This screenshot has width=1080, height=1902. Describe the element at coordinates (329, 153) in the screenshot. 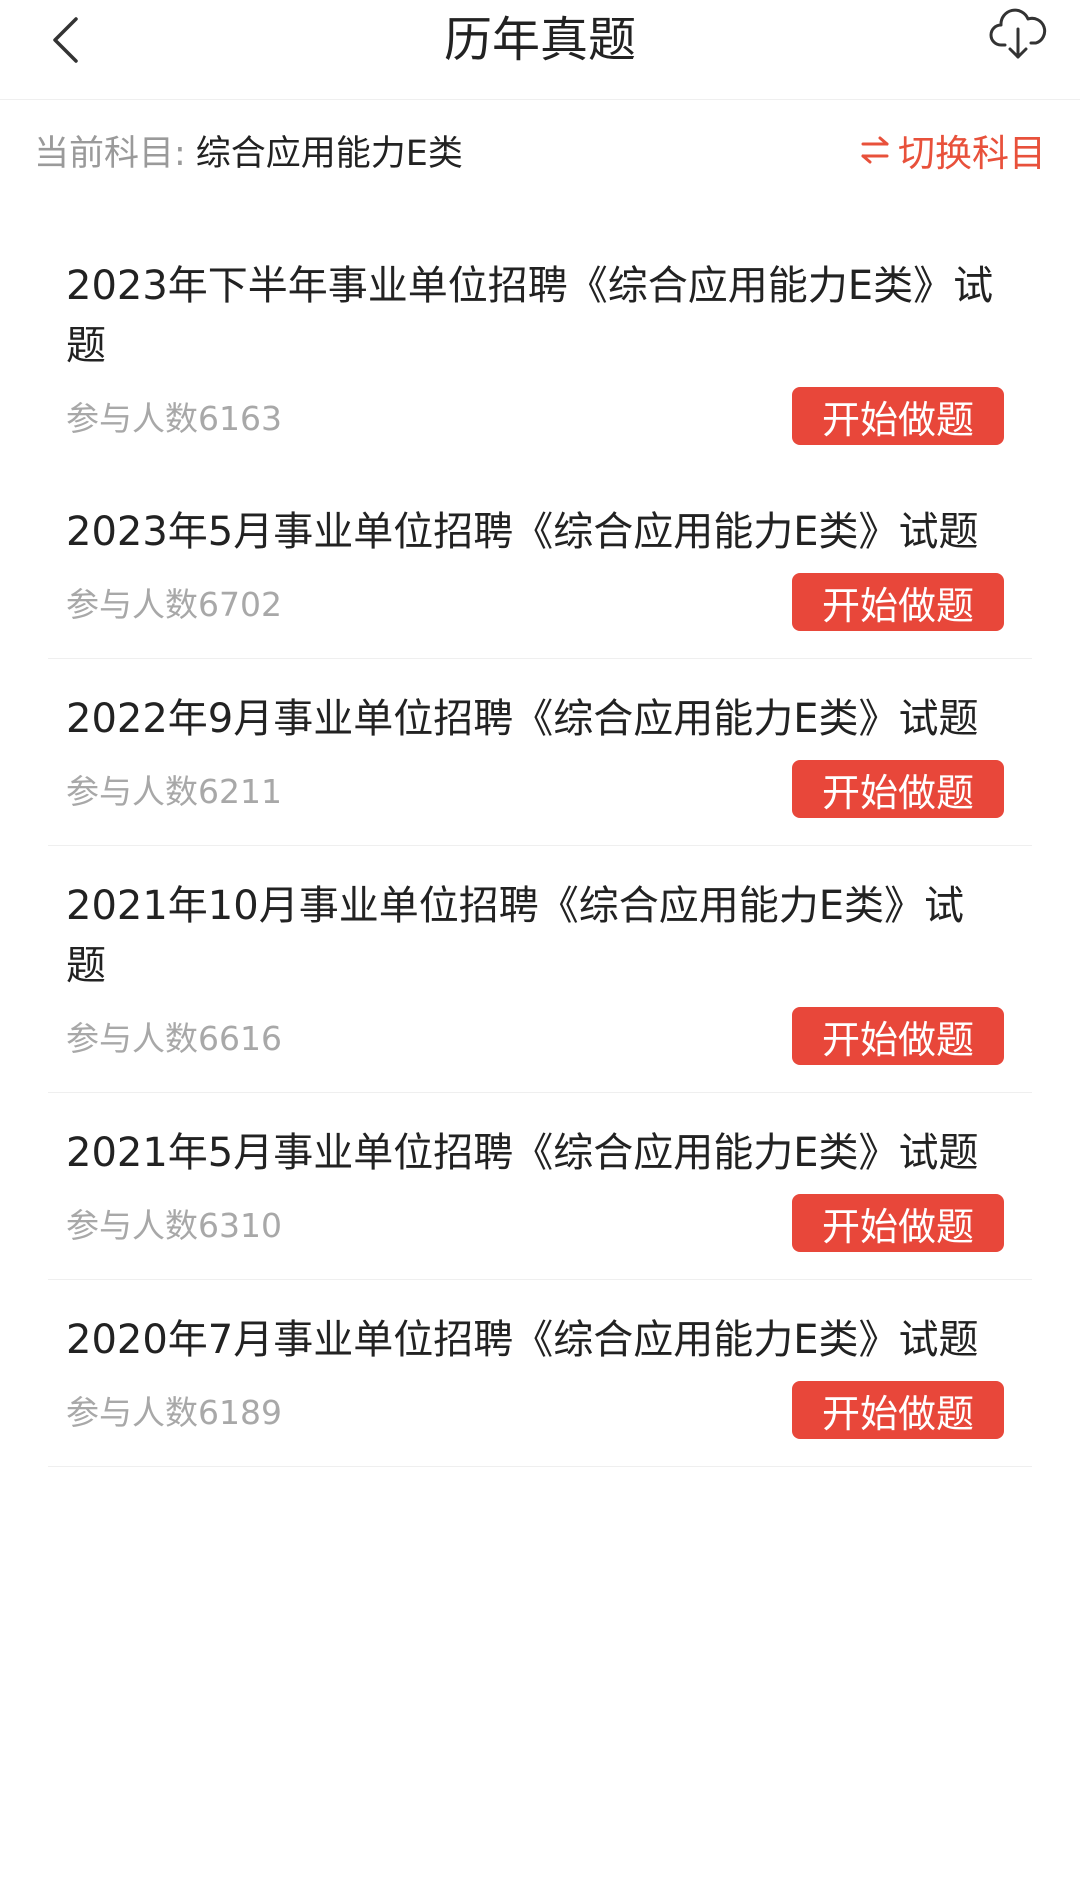

I see `current-subject-value: 综合应用能力E类` at that location.